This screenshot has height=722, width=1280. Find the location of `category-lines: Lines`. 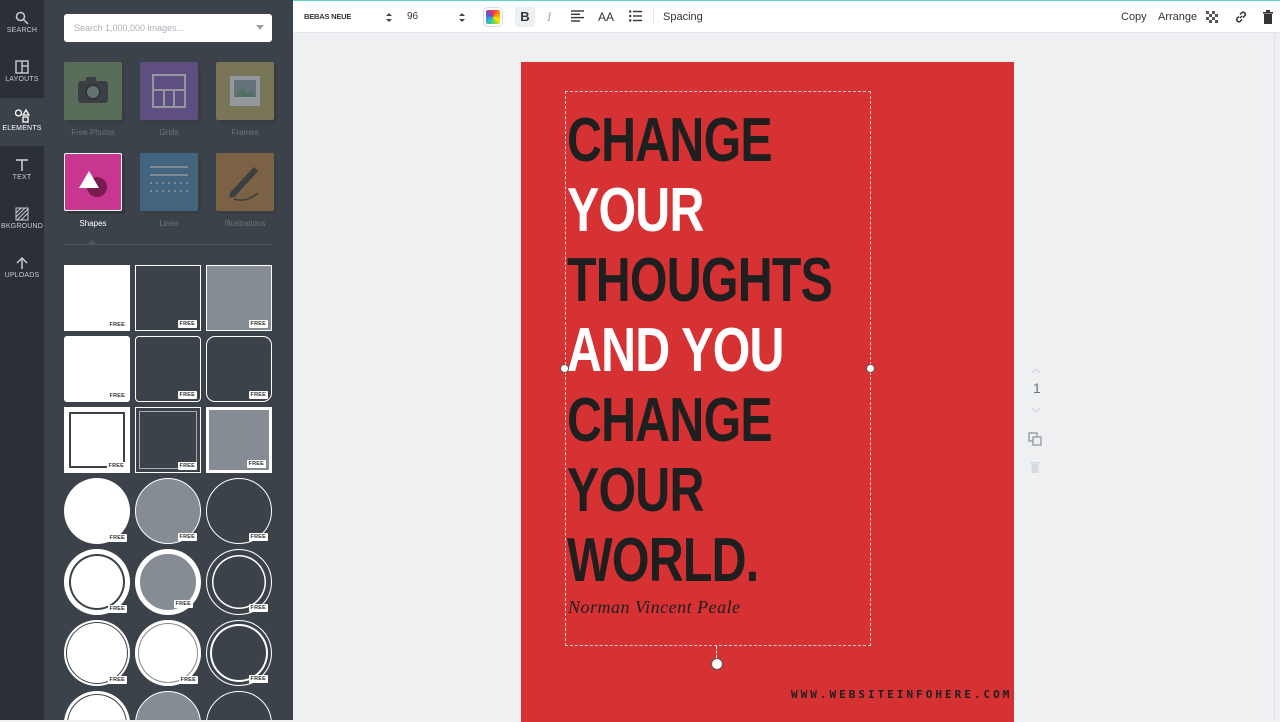

category-lines: Lines is located at coordinates (169, 190).